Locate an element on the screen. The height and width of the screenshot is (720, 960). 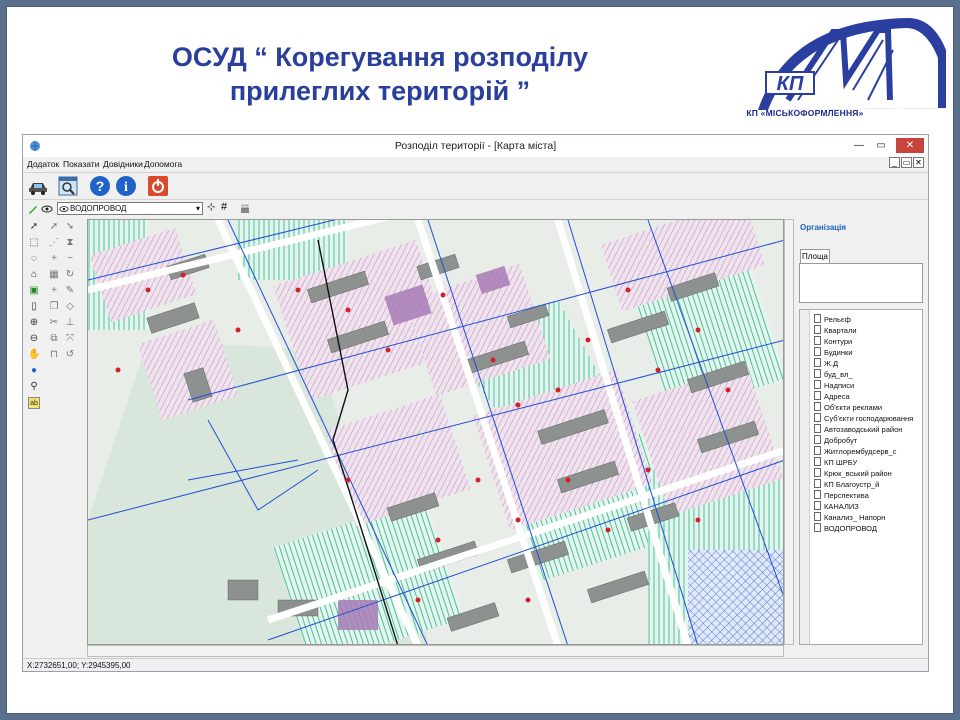
layer-list-item: Крюк_вський район is located at coordinates (853, 473).